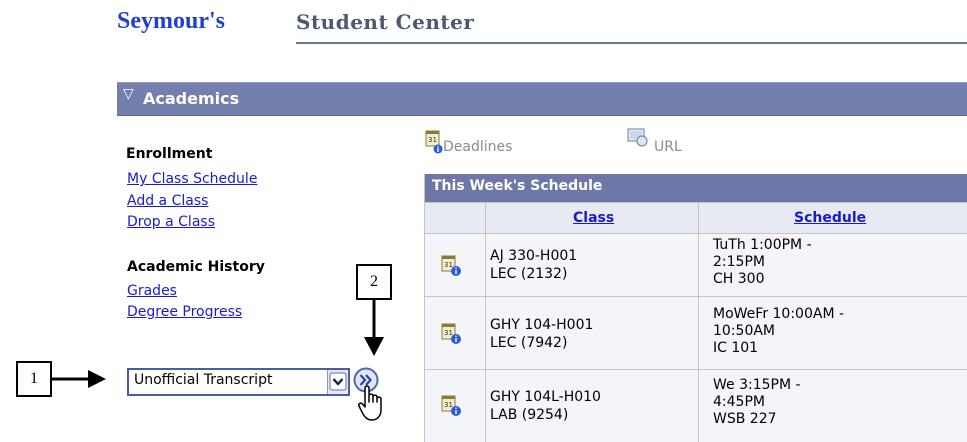 This screenshot has height=442, width=967. Describe the element at coordinates (374, 404) in the screenshot. I see `hand-cursor-icon` at that location.